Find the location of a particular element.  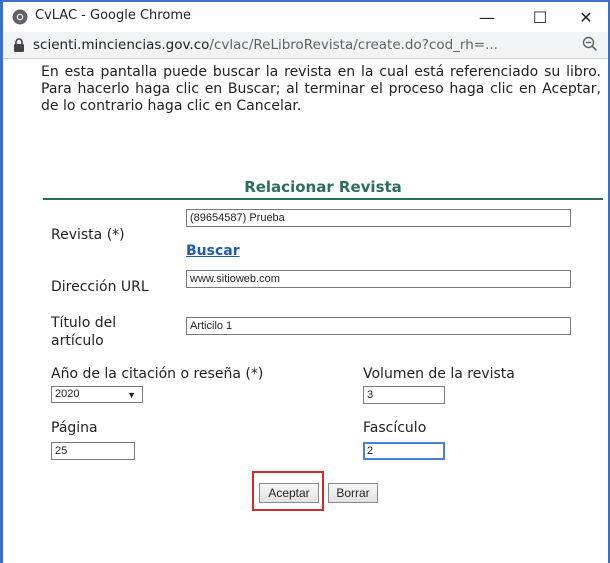

titulo-input: Articilo 1 is located at coordinates (378, 326).